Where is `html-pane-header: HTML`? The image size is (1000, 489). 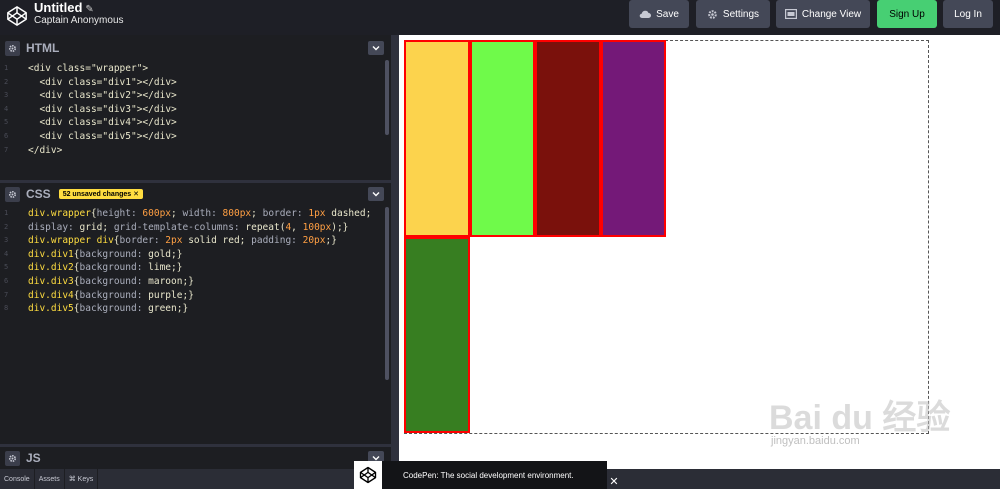
html-pane-header: HTML is located at coordinates (195, 48).